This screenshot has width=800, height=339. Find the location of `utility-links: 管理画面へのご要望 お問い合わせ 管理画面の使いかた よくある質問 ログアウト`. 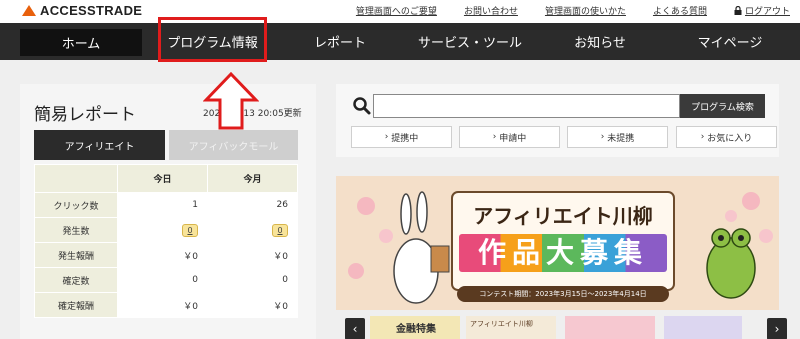

utility-links: 管理画面へのご要望 お問い合わせ 管理画面の使いかた よくある質問 ログアウト is located at coordinates (559, 10).